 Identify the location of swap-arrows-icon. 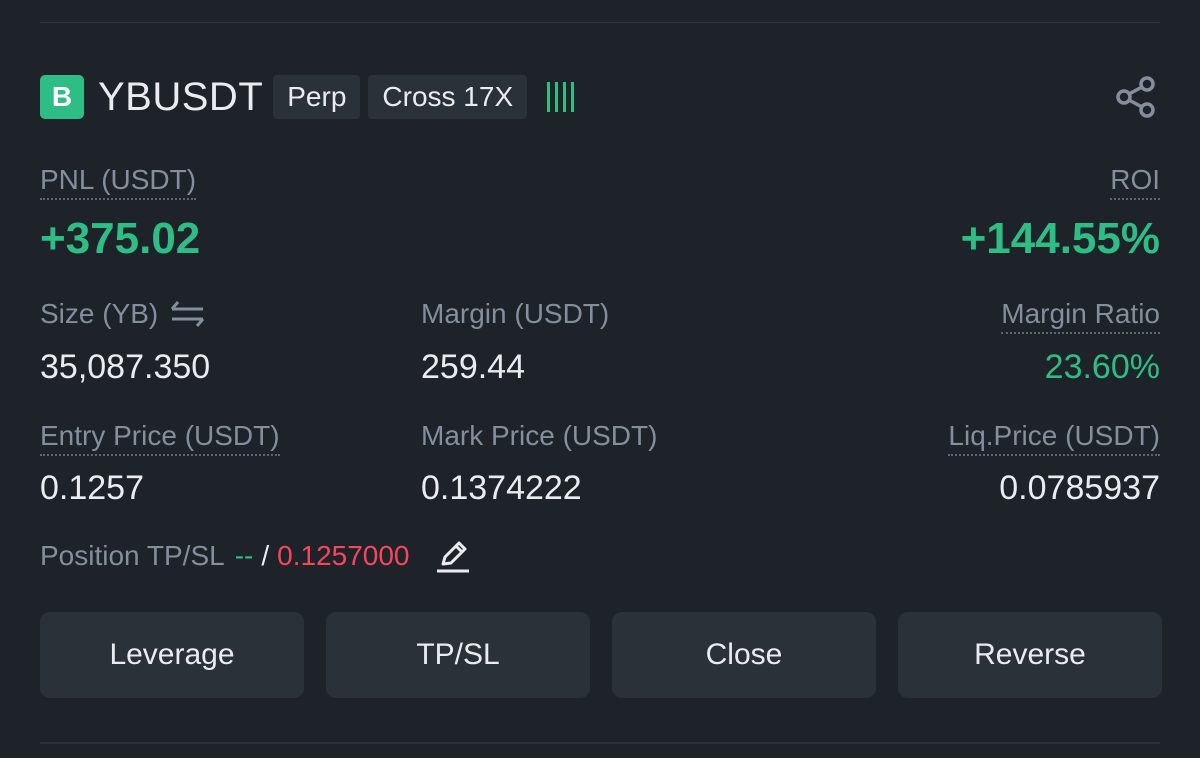
(188, 314).